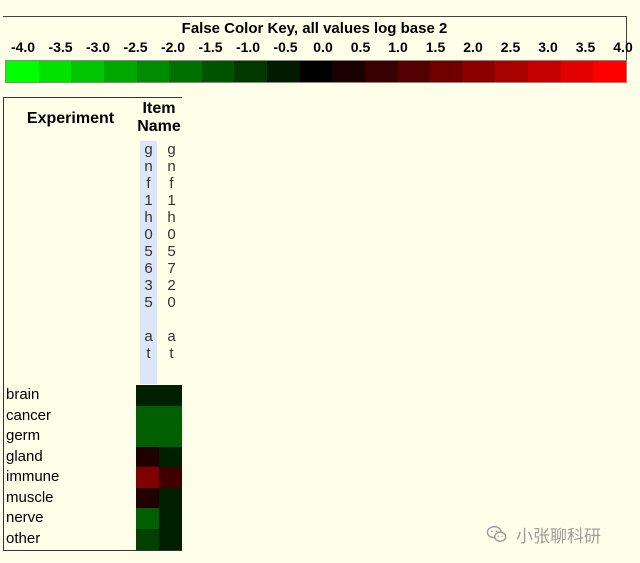  What do you see at coordinates (71, 395) in the screenshot?
I see `row-label: brain` at bounding box center [71, 395].